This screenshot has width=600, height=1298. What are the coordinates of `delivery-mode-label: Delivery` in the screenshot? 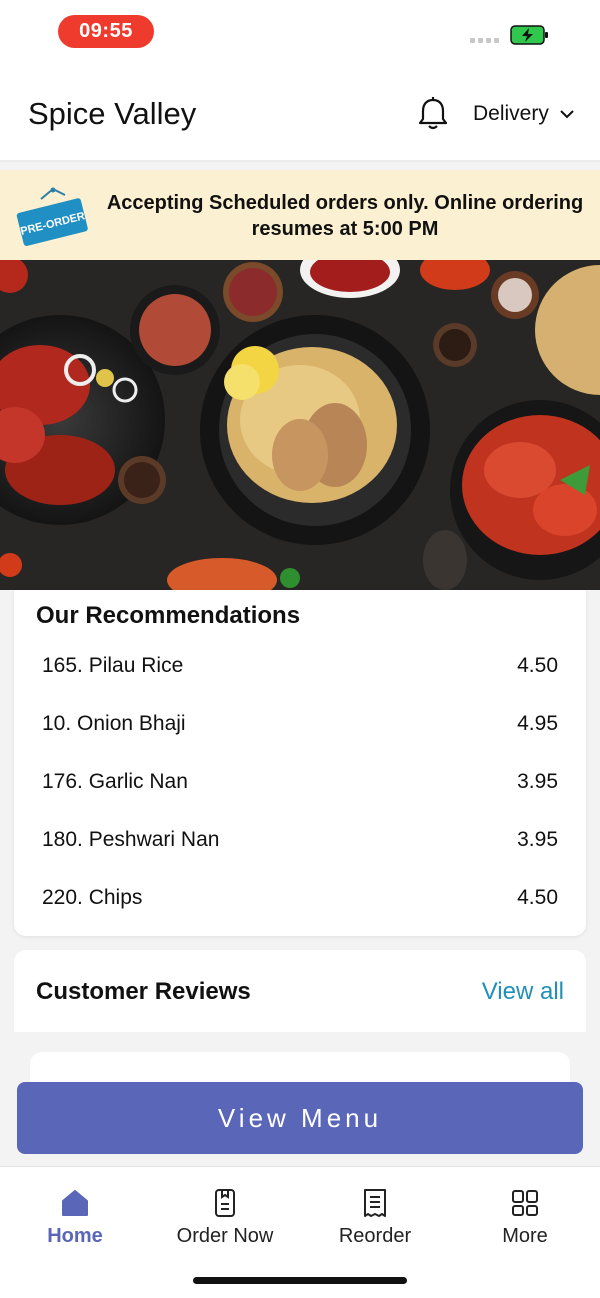 It's located at (511, 113).